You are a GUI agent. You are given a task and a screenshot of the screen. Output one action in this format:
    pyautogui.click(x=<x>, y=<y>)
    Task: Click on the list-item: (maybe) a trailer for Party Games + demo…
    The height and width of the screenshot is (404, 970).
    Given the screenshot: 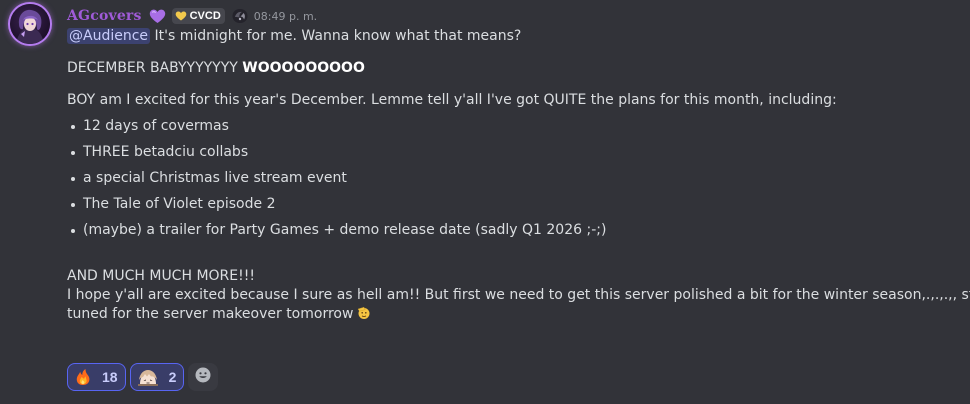 What is the action you would take?
    pyautogui.click(x=512, y=230)
    